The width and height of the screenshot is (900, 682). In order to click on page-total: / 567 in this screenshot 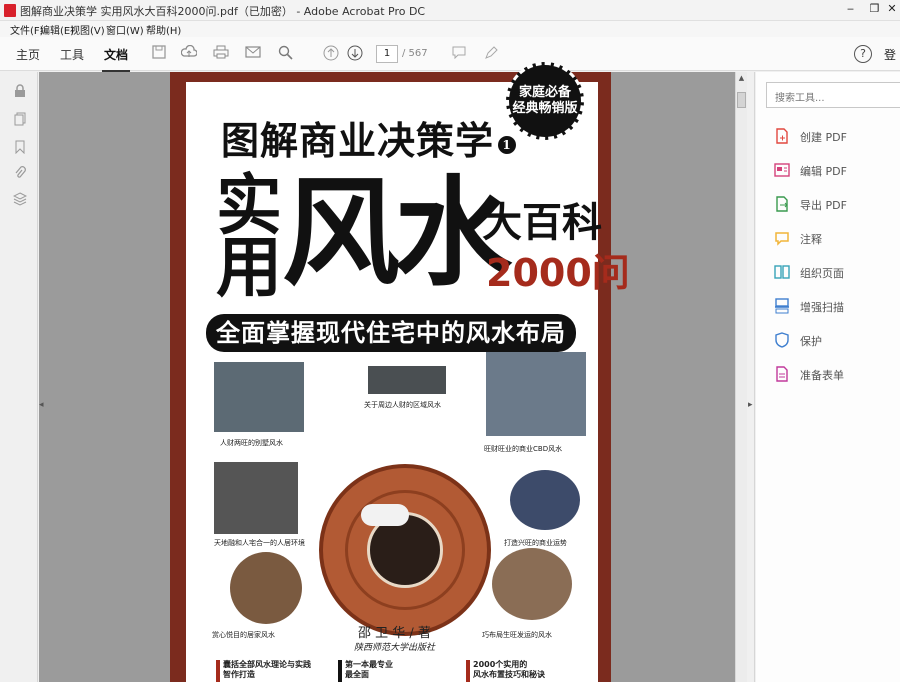, I will do `click(415, 53)`.